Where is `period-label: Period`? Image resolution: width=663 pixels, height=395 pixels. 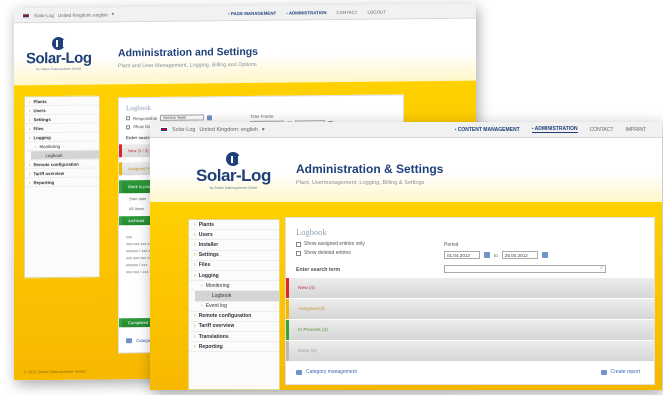 period-label: Period is located at coordinates (451, 245).